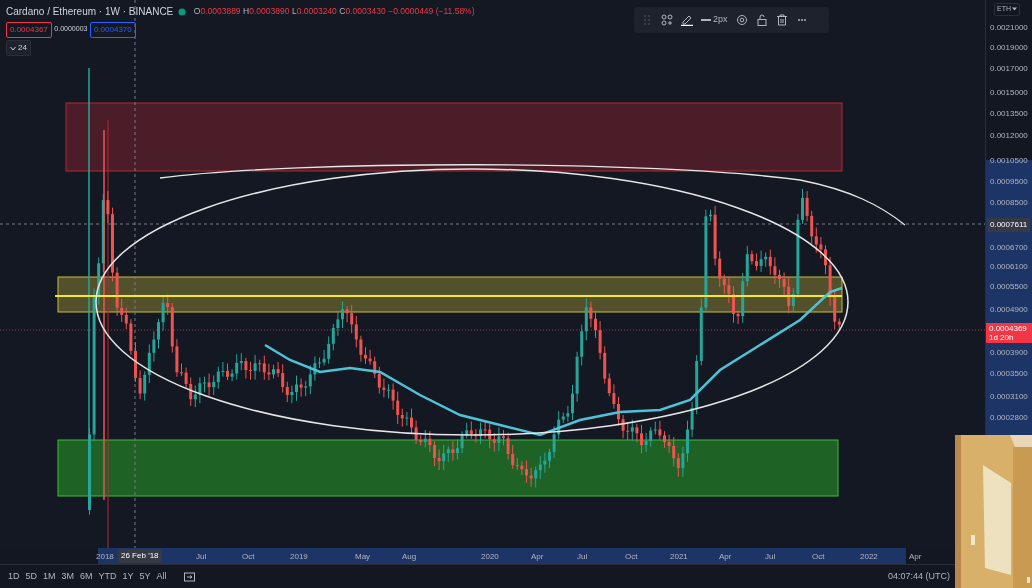 The width and height of the screenshot is (1032, 588). What do you see at coordinates (217, 11) in the screenshot?
I see `ohlc-value: O0.0003889` at bounding box center [217, 11].